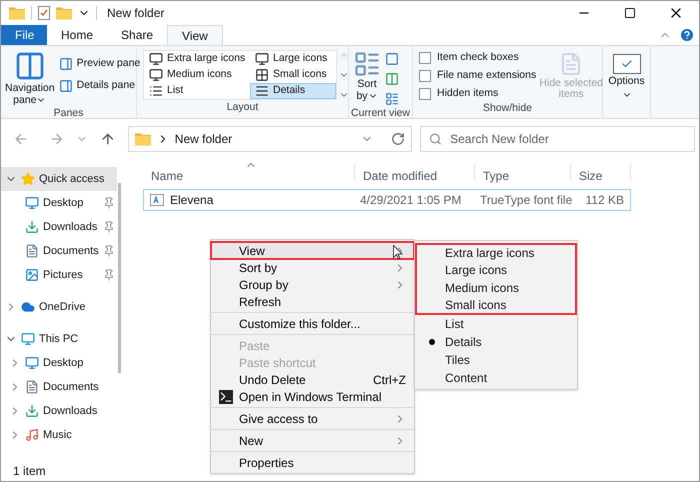  Describe the element at coordinates (312, 379) in the screenshot. I see `menu-item: Undo Delete Ctrl+Z` at that location.